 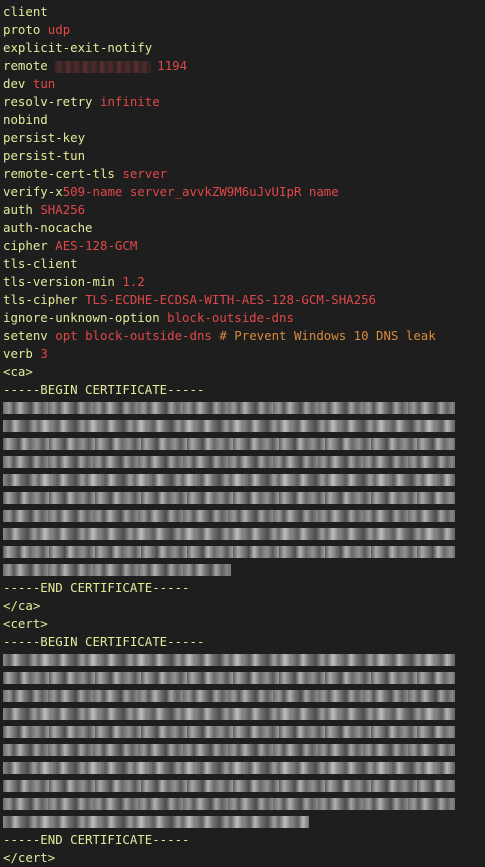 I want to click on config-key: auth-nocache, so click(x=48, y=227).